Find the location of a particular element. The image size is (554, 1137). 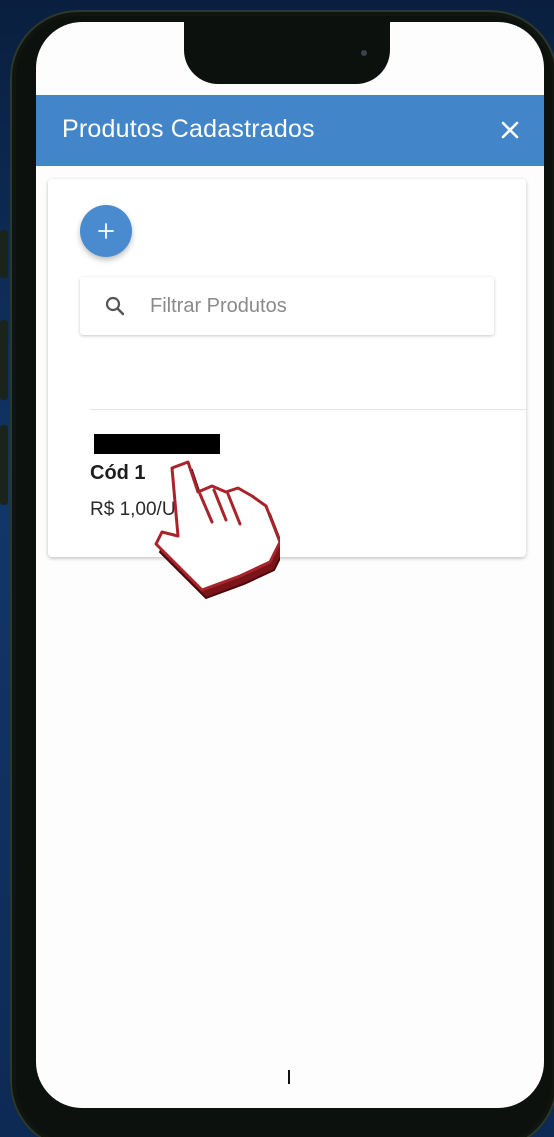

notch is located at coordinates (287, 53).